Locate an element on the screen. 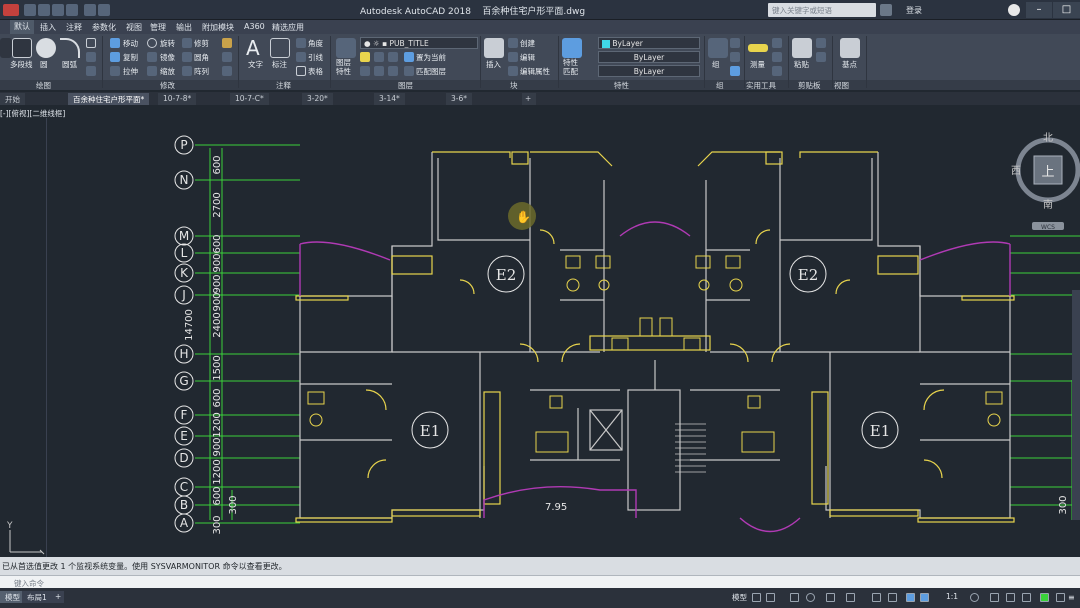 This screenshot has height=608, width=1080. layout-tab-layout1: 布局1 is located at coordinates (37, 597).